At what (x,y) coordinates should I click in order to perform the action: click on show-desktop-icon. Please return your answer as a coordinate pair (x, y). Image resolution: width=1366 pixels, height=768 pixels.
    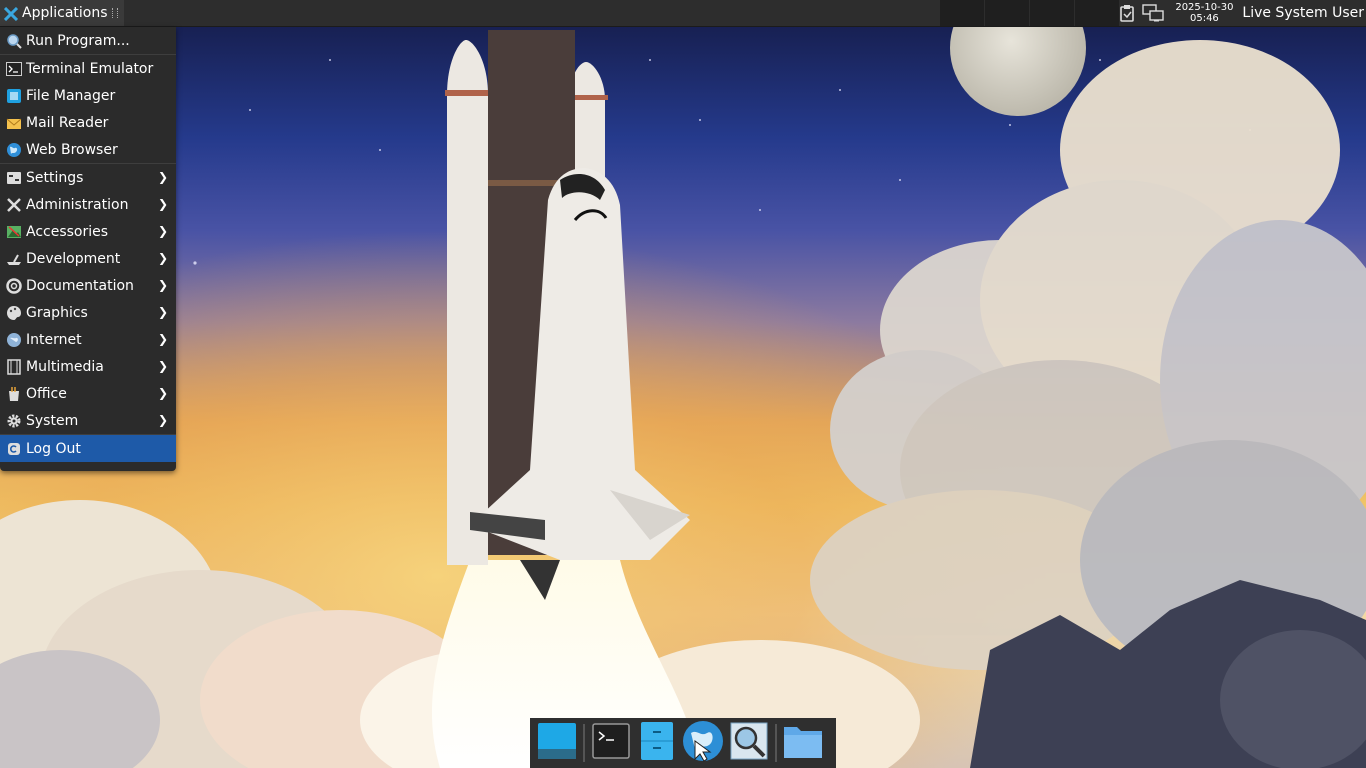
    Looking at the image, I should click on (557, 743).